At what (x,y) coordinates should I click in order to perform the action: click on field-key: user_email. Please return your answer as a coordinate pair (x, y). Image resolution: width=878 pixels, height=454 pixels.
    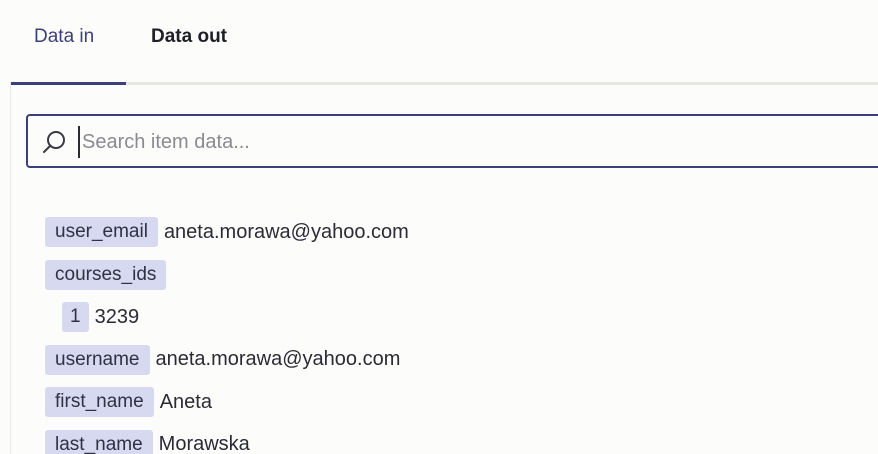
    Looking at the image, I should click on (101, 232).